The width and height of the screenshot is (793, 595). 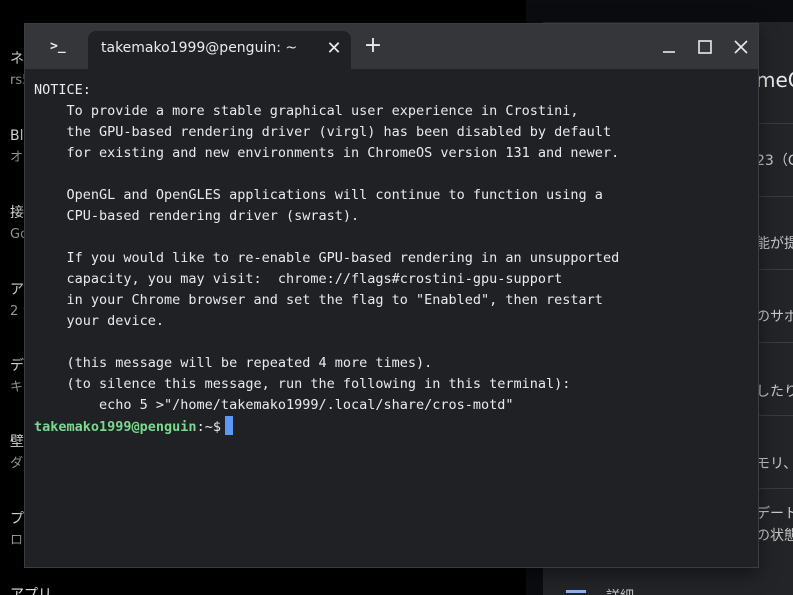 I want to click on prompt-path: :~$, so click(x=208, y=427).